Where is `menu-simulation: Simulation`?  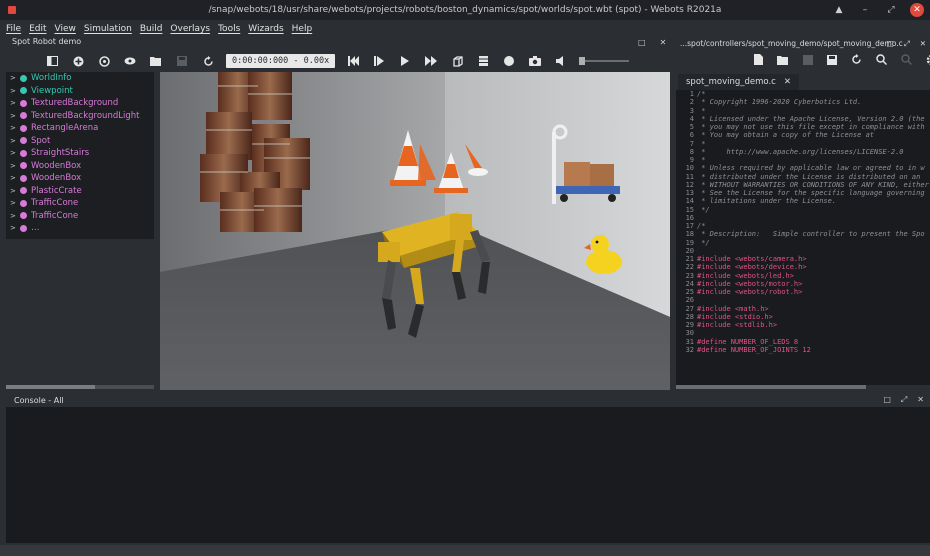
menu-simulation: Simulation is located at coordinates (108, 29).